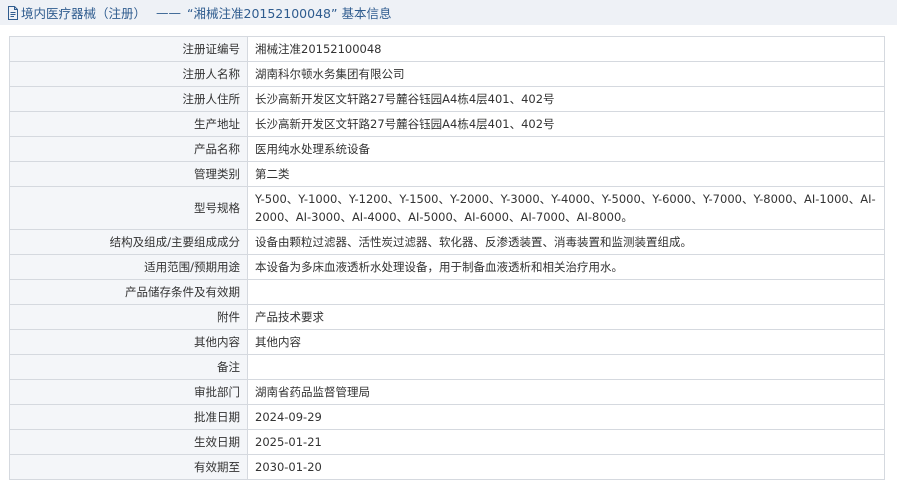  I want to click on header-title-main: 境内医疗器械（注册）, so click(84, 13).